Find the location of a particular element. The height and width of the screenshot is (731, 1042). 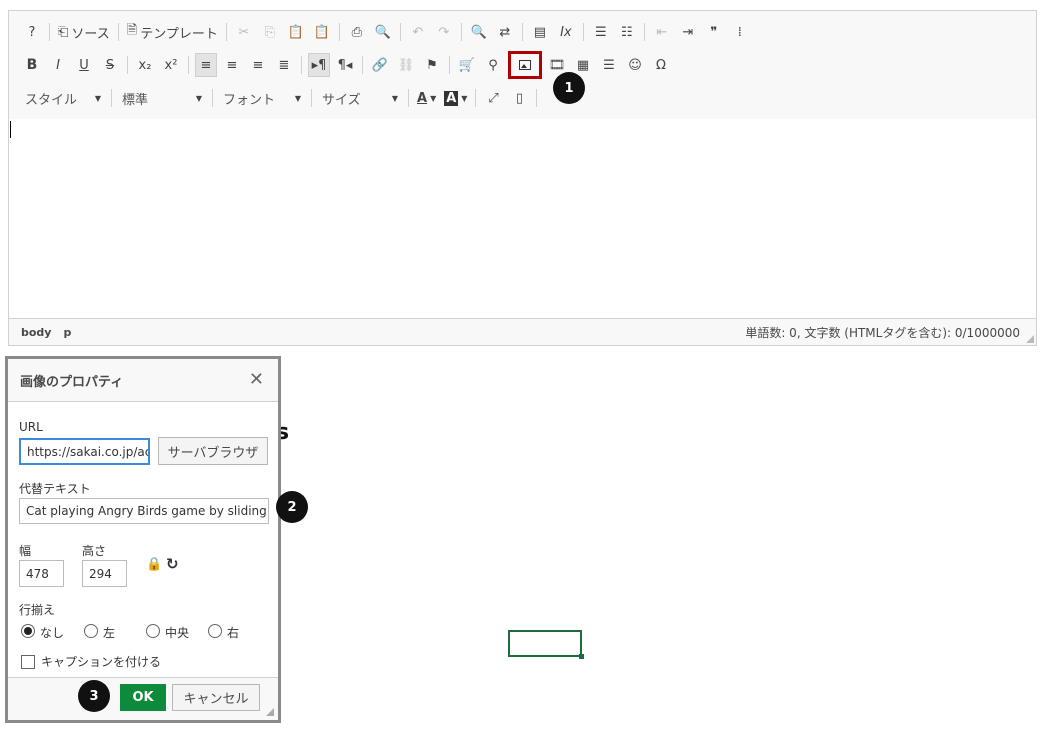

cart-button: 🛒 is located at coordinates (467, 65).